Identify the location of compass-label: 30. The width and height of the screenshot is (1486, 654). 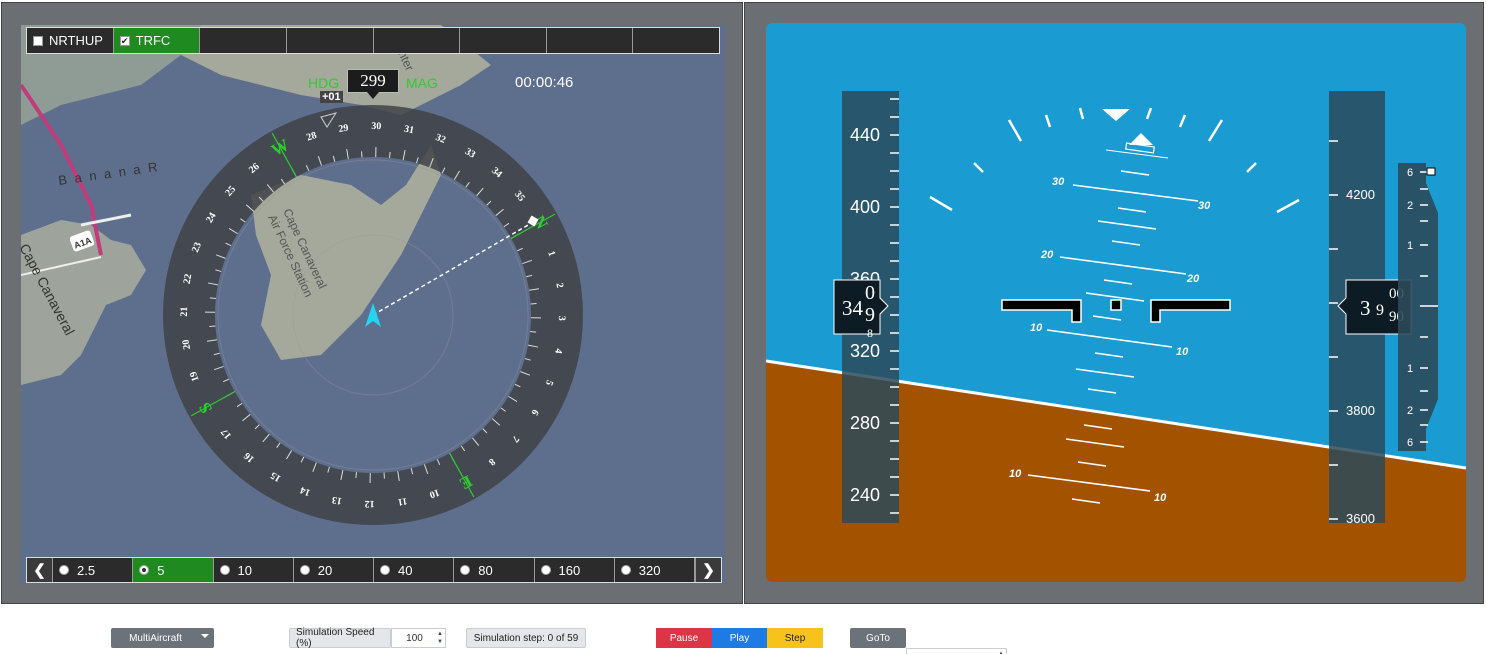
(376, 126).